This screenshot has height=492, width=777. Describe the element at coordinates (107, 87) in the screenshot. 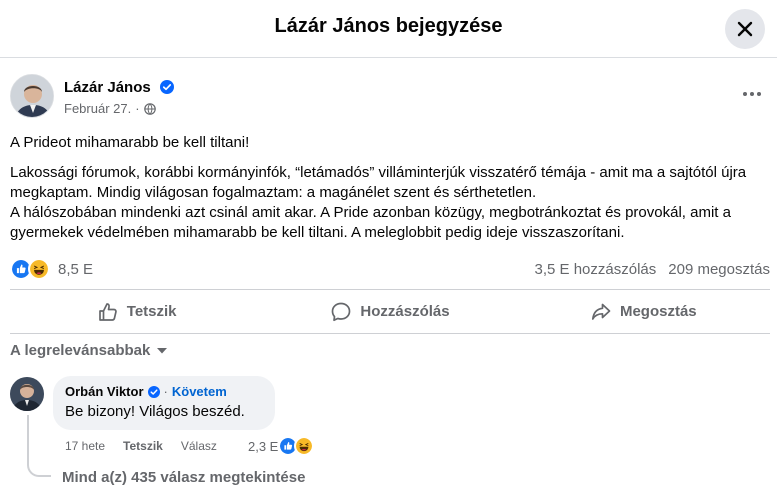

I see `author-name-text: Lázár János` at that location.